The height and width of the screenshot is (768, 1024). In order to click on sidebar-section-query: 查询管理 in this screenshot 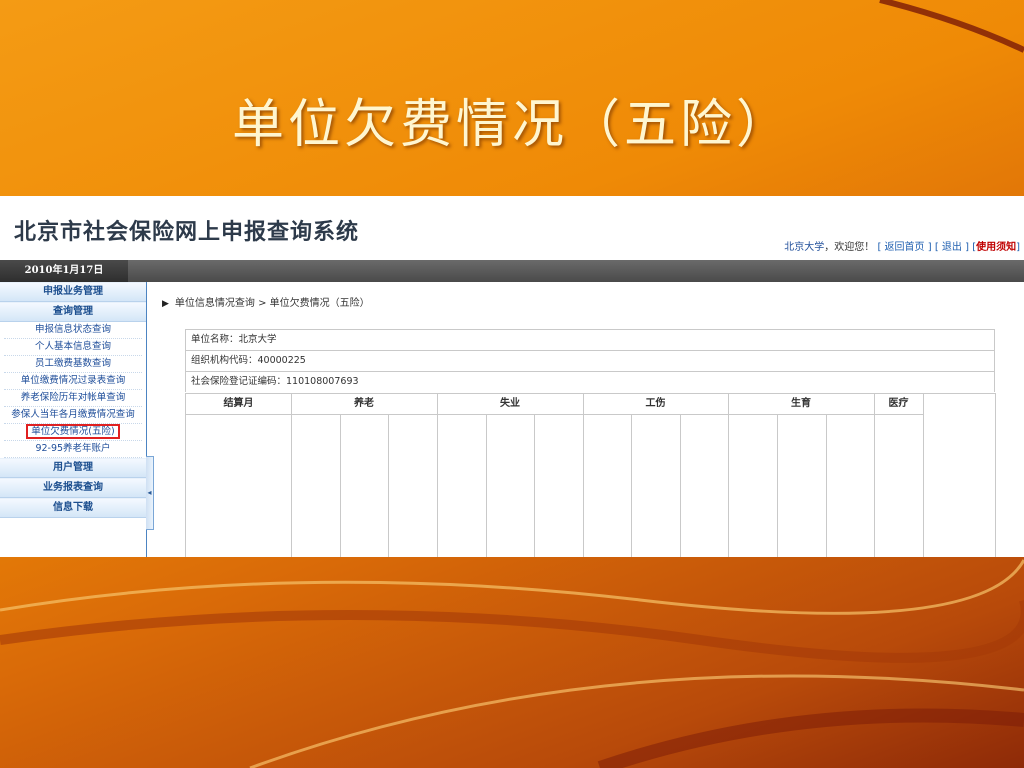, I will do `click(73, 312)`.